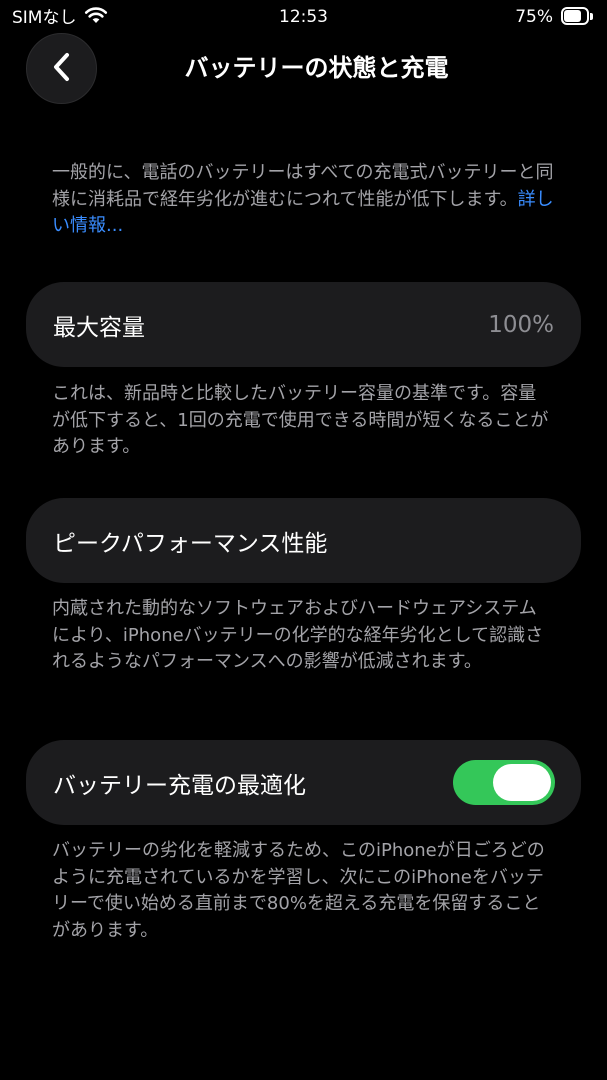 The width and height of the screenshot is (607, 1080). Describe the element at coordinates (303, 324) in the screenshot. I see `max-capacity-row: 最大容量 100%` at that location.